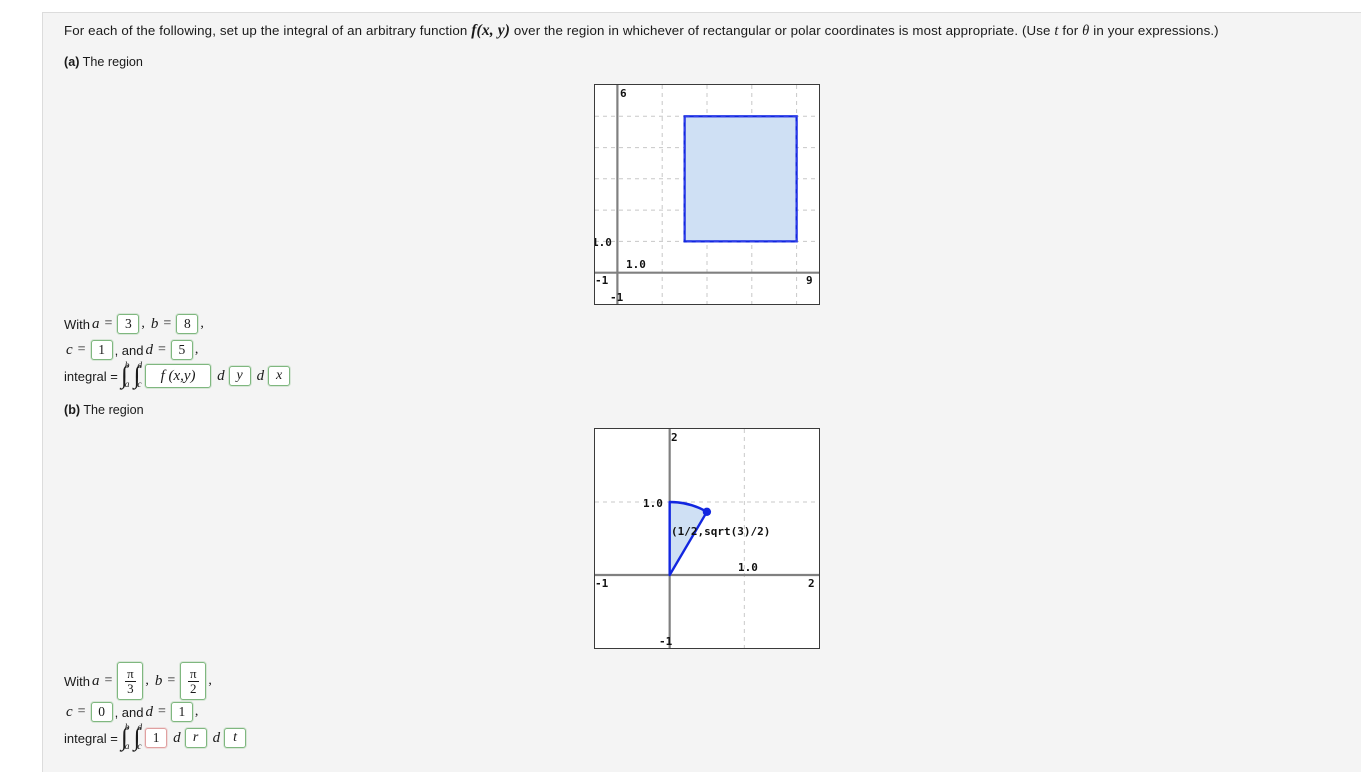  I want to click on part-b-text: The region, so click(112, 410).